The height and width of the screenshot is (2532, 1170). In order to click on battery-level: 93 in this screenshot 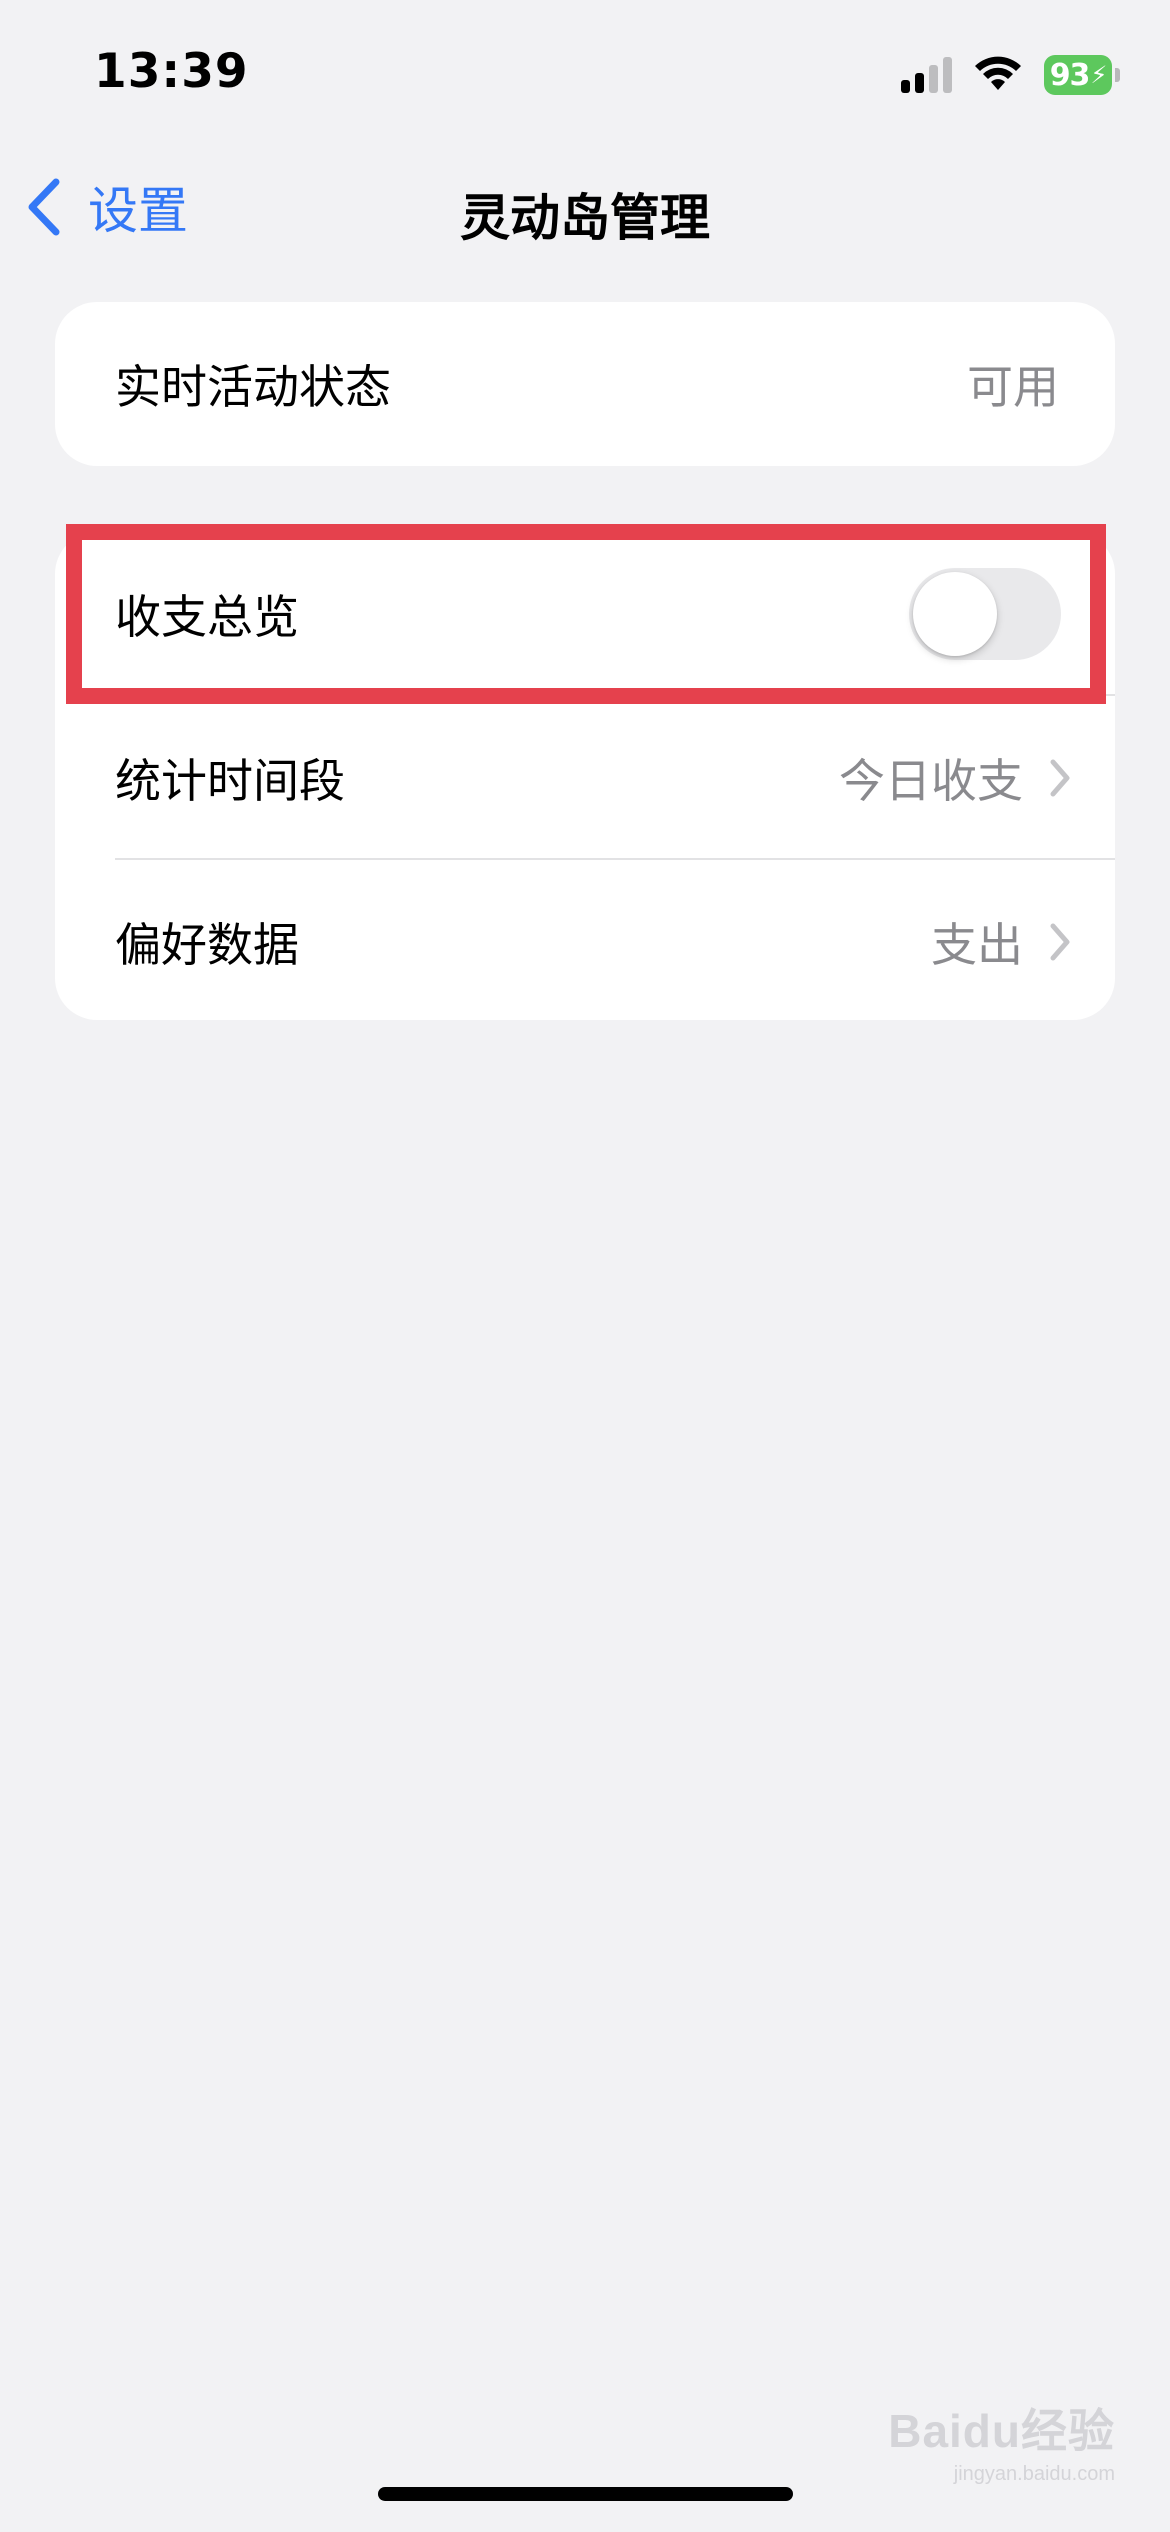, I will do `click(1070, 75)`.